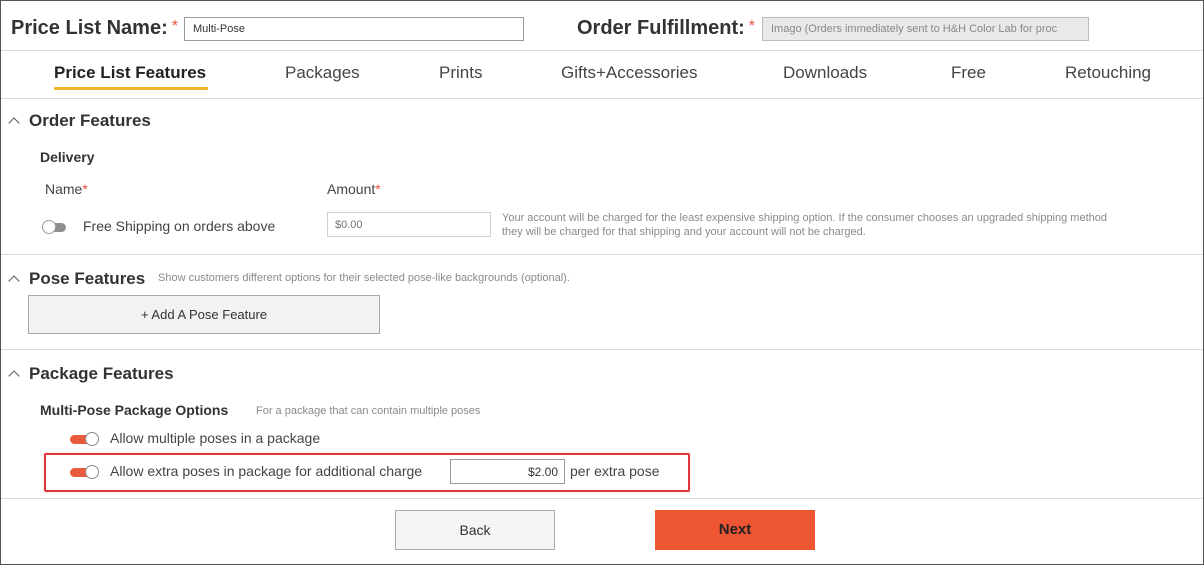  I want to click on allow-multiple-poses-label: Allow multiple poses in a package, so click(215, 438).